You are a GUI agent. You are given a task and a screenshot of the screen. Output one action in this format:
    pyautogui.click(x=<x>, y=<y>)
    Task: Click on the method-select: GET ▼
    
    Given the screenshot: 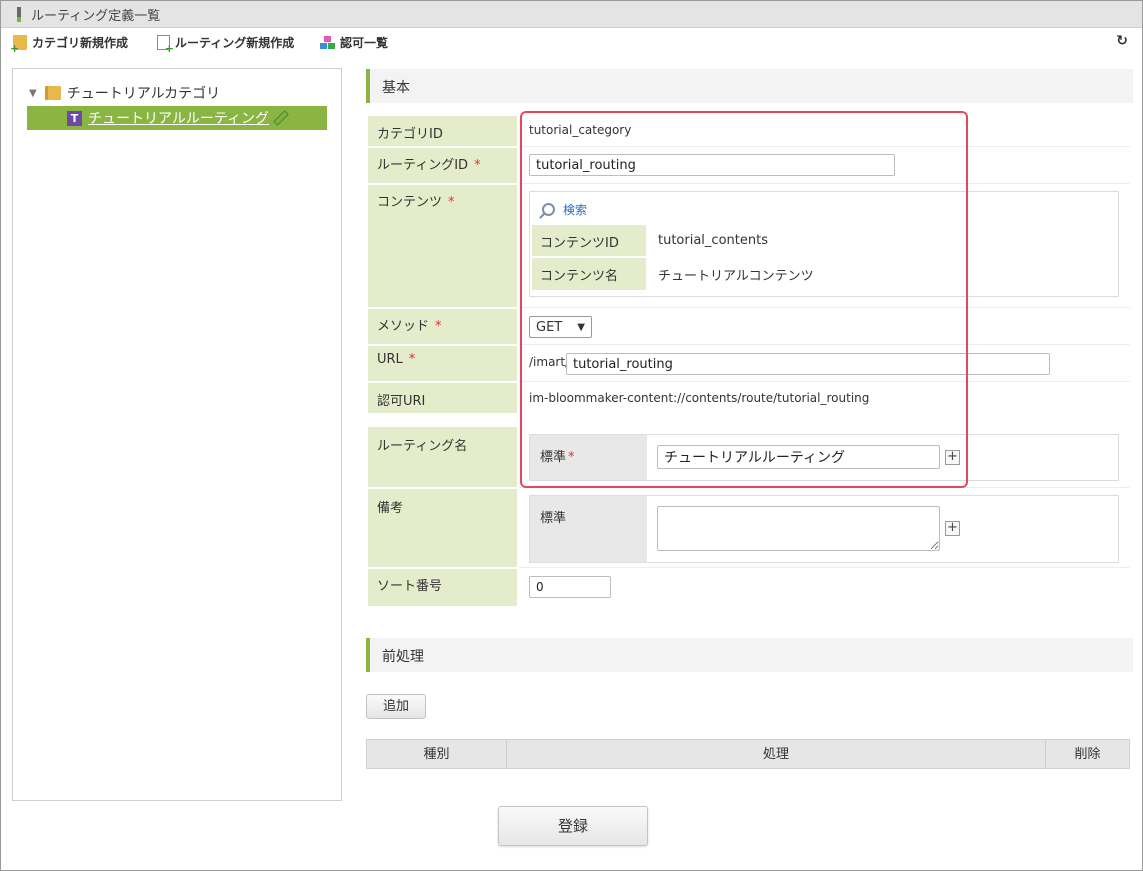 What is the action you would take?
    pyautogui.click(x=560, y=327)
    